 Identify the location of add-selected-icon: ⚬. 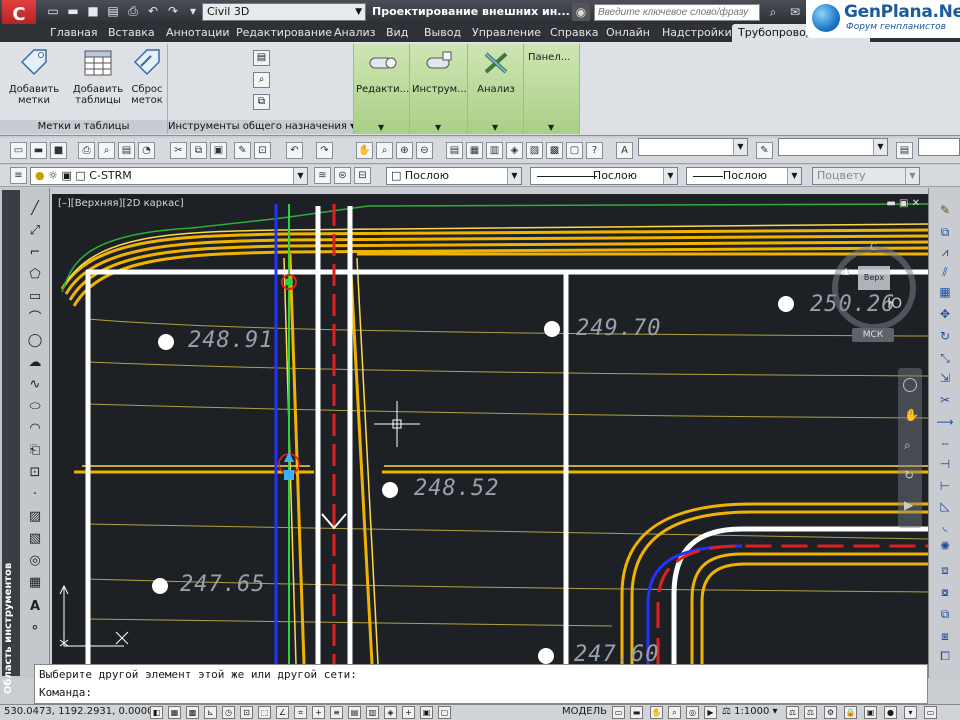
(35, 629).